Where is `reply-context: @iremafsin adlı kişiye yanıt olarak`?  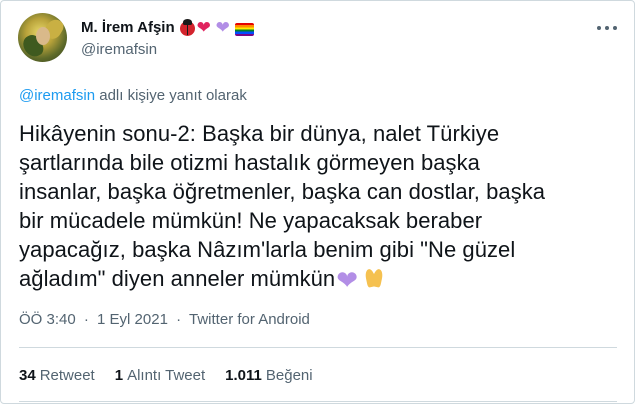 reply-context: @iremafsin adlı kişiye yanıt olarak is located at coordinates (133, 95).